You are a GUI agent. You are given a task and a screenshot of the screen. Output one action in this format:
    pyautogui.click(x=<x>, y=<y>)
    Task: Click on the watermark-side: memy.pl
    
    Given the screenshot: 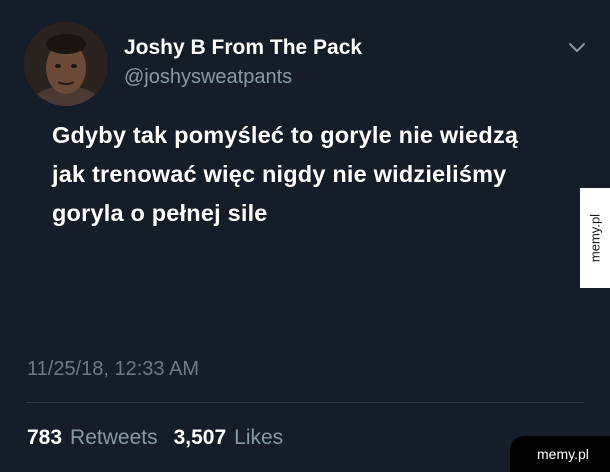 What is the action you would take?
    pyautogui.click(x=595, y=238)
    